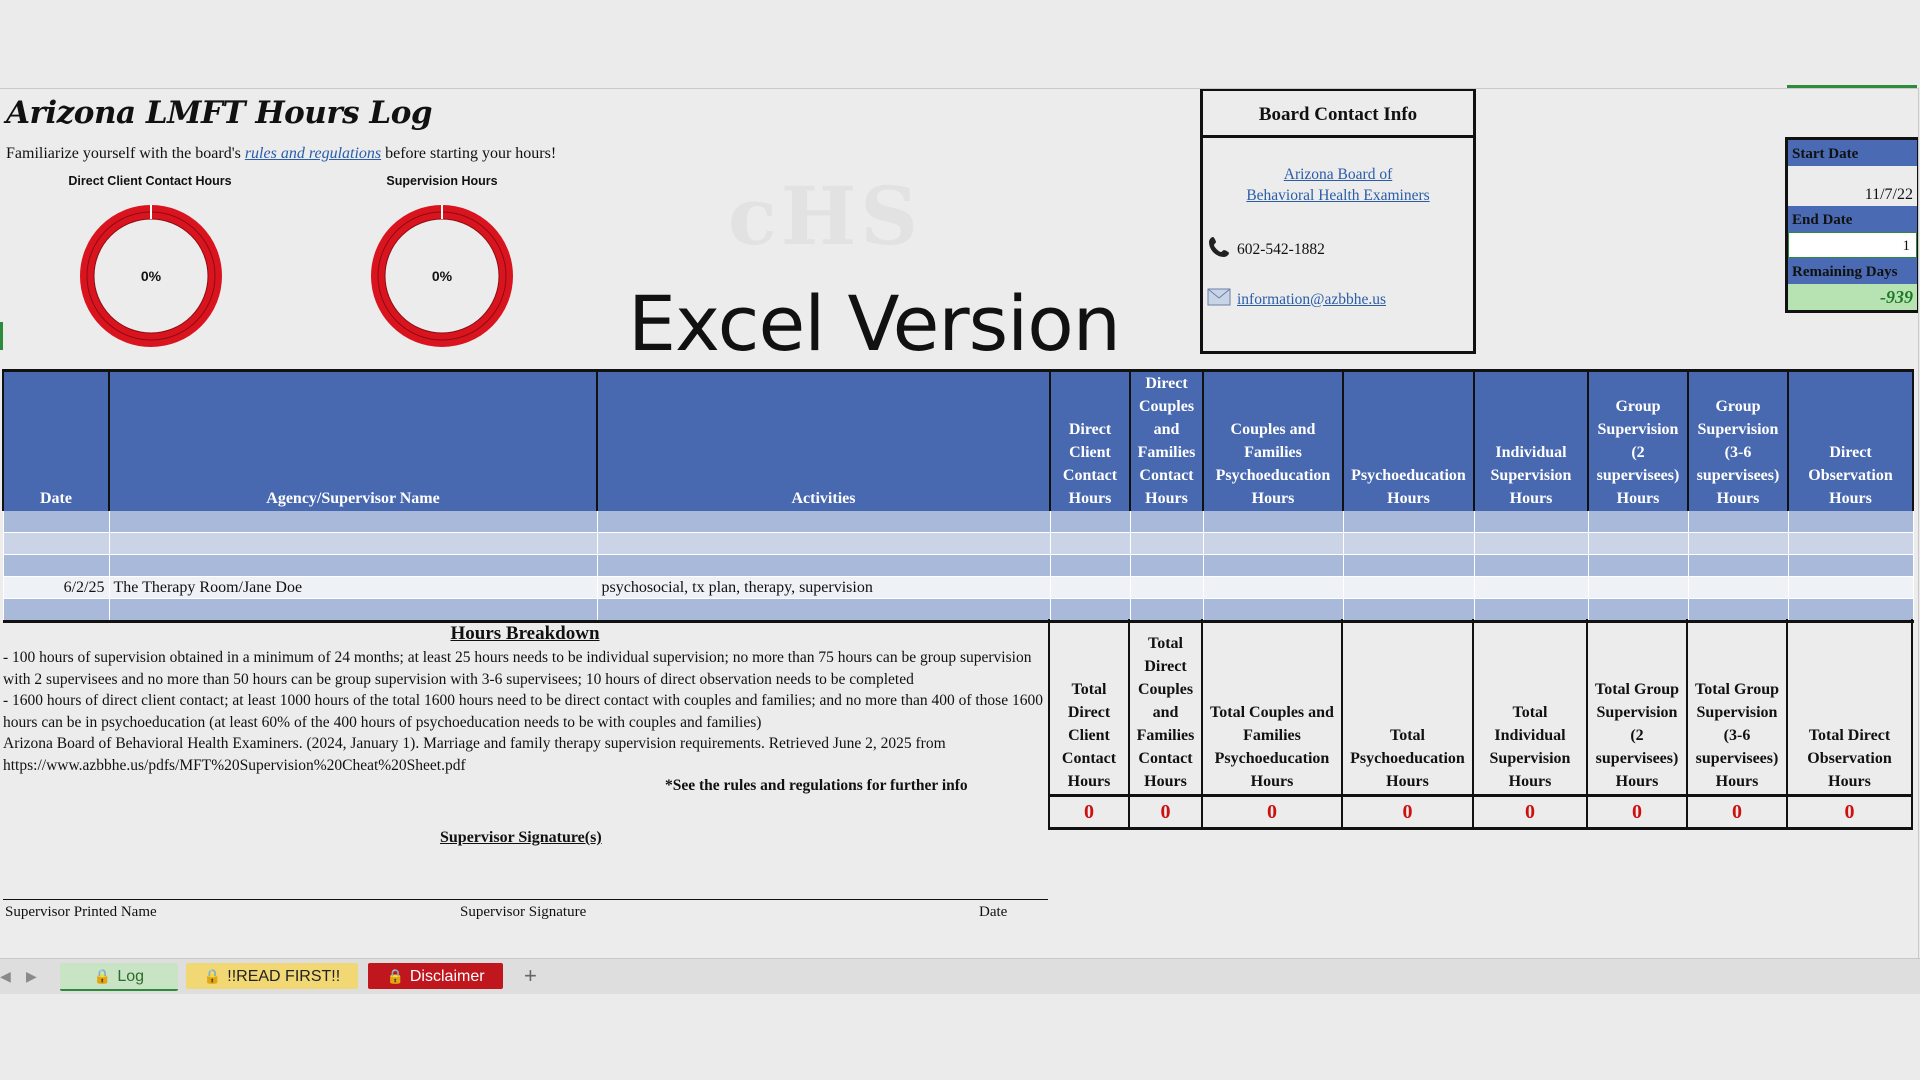 This screenshot has height=1080, width=1920. What do you see at coordinates (353, 440) in the screenshot?
I see `col-agency: Agency/Supervisor Name` at bounding box center [353, 440].